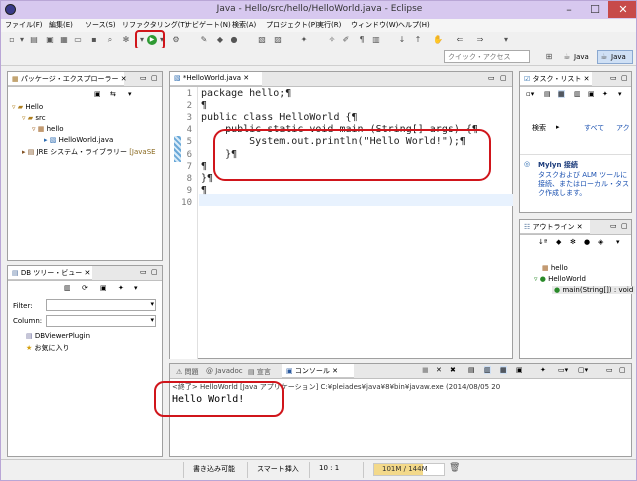  Describe the element at coordinates (67, 79) in the screenshot. I see `package-explorer-tab: ▦ パッケージ・エクスプローラー ✕` at that location.